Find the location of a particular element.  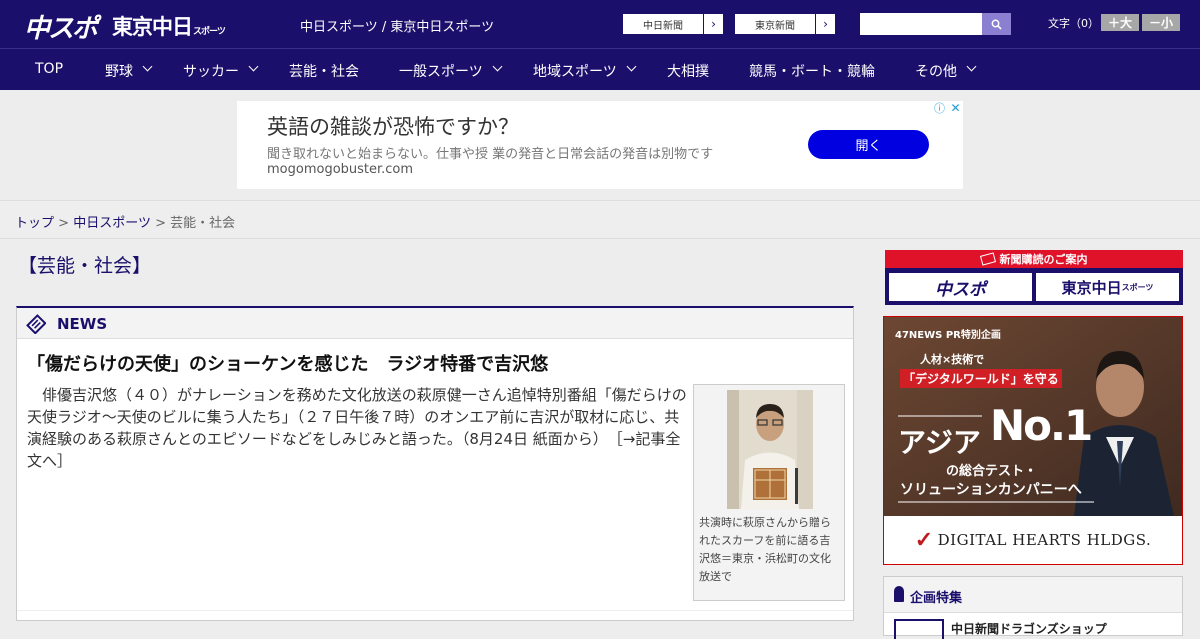

tokyo-chunichi-logo-small: スポーツ is located at coordinates (209, 32).